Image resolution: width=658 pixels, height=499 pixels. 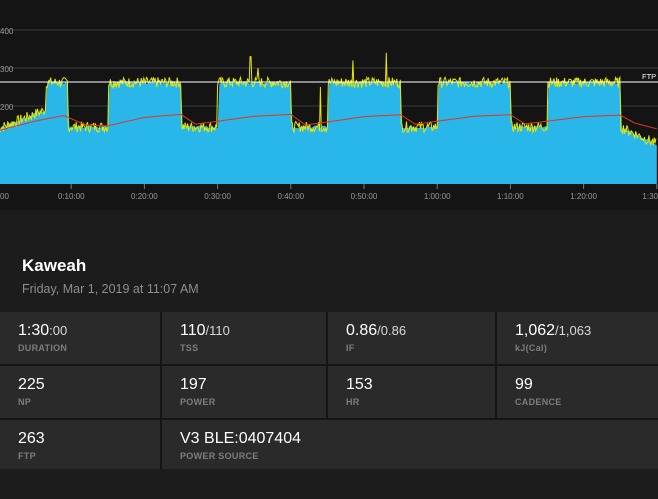 I want to click on stat-value: 197, so click(x=193, y=385).